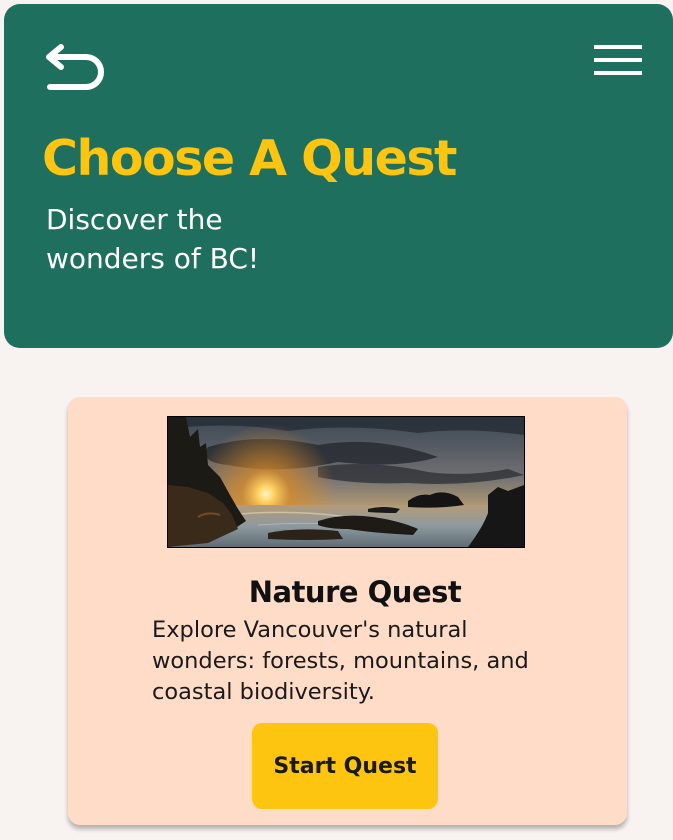 This screenshot has height=840, width=673. I want to click on back-arrow-icon, so click(75, 67).